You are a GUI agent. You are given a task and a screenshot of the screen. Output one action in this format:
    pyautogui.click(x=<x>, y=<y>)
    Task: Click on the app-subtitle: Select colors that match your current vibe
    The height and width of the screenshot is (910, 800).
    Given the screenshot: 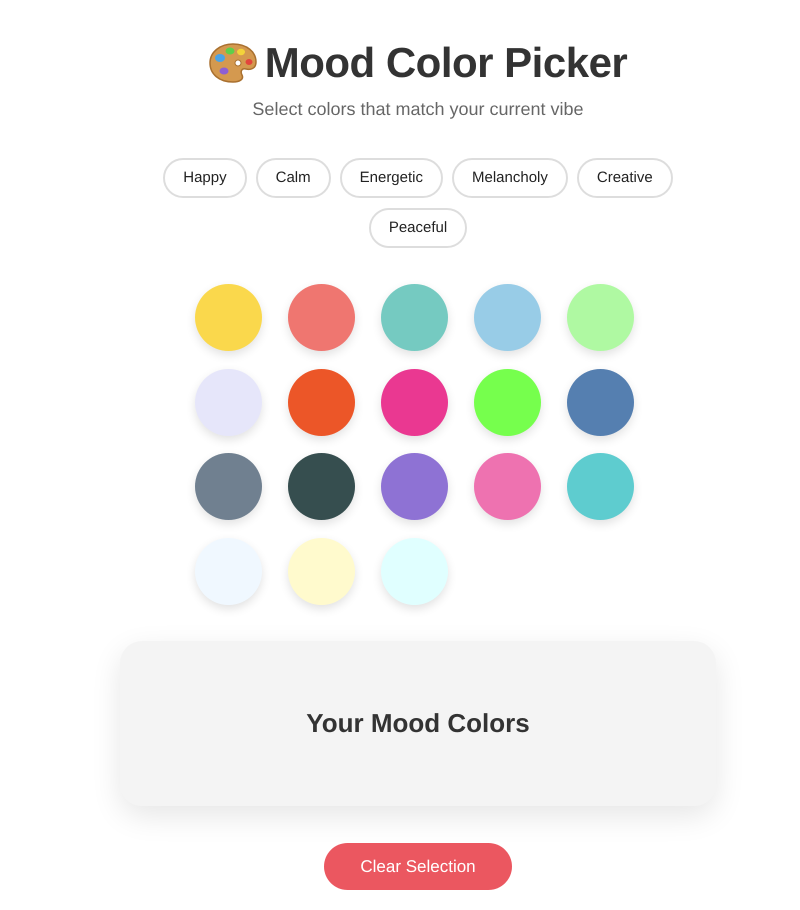 What is the action you would take?
    pyautogui.click(x=418, y=109)
    